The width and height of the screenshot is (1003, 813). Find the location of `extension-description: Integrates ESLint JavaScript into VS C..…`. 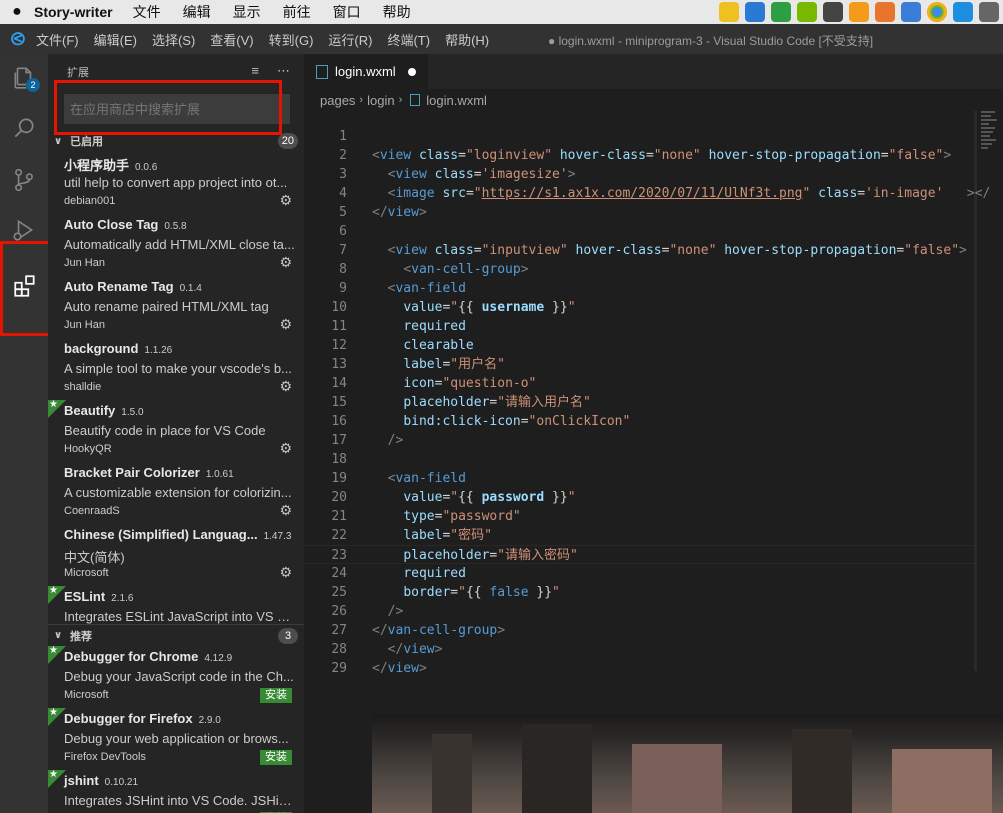

extension-description: Integrates ESLint JavaScript into VS C..… is located at coordinates (180, 616).